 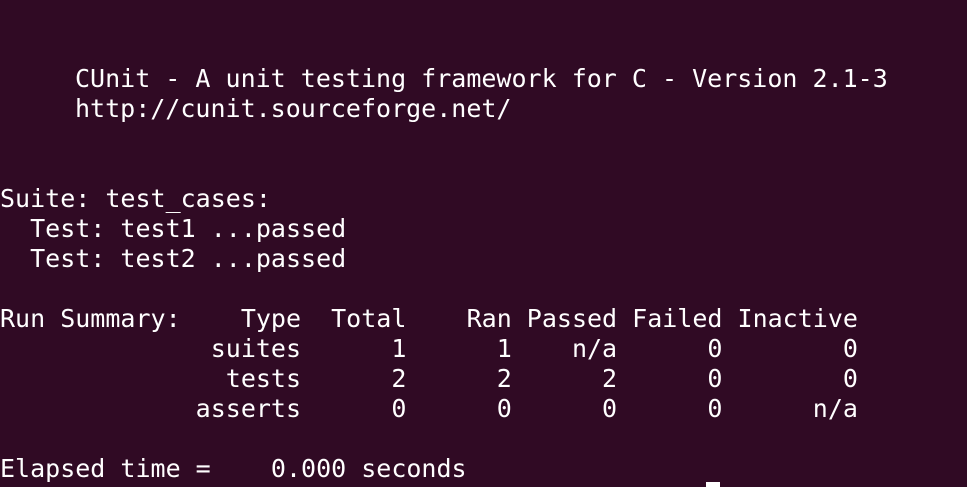 What do you see at coordinates (713, 484) in the screenshot?
I see `text-cursor` at bounding box center [713, 484].